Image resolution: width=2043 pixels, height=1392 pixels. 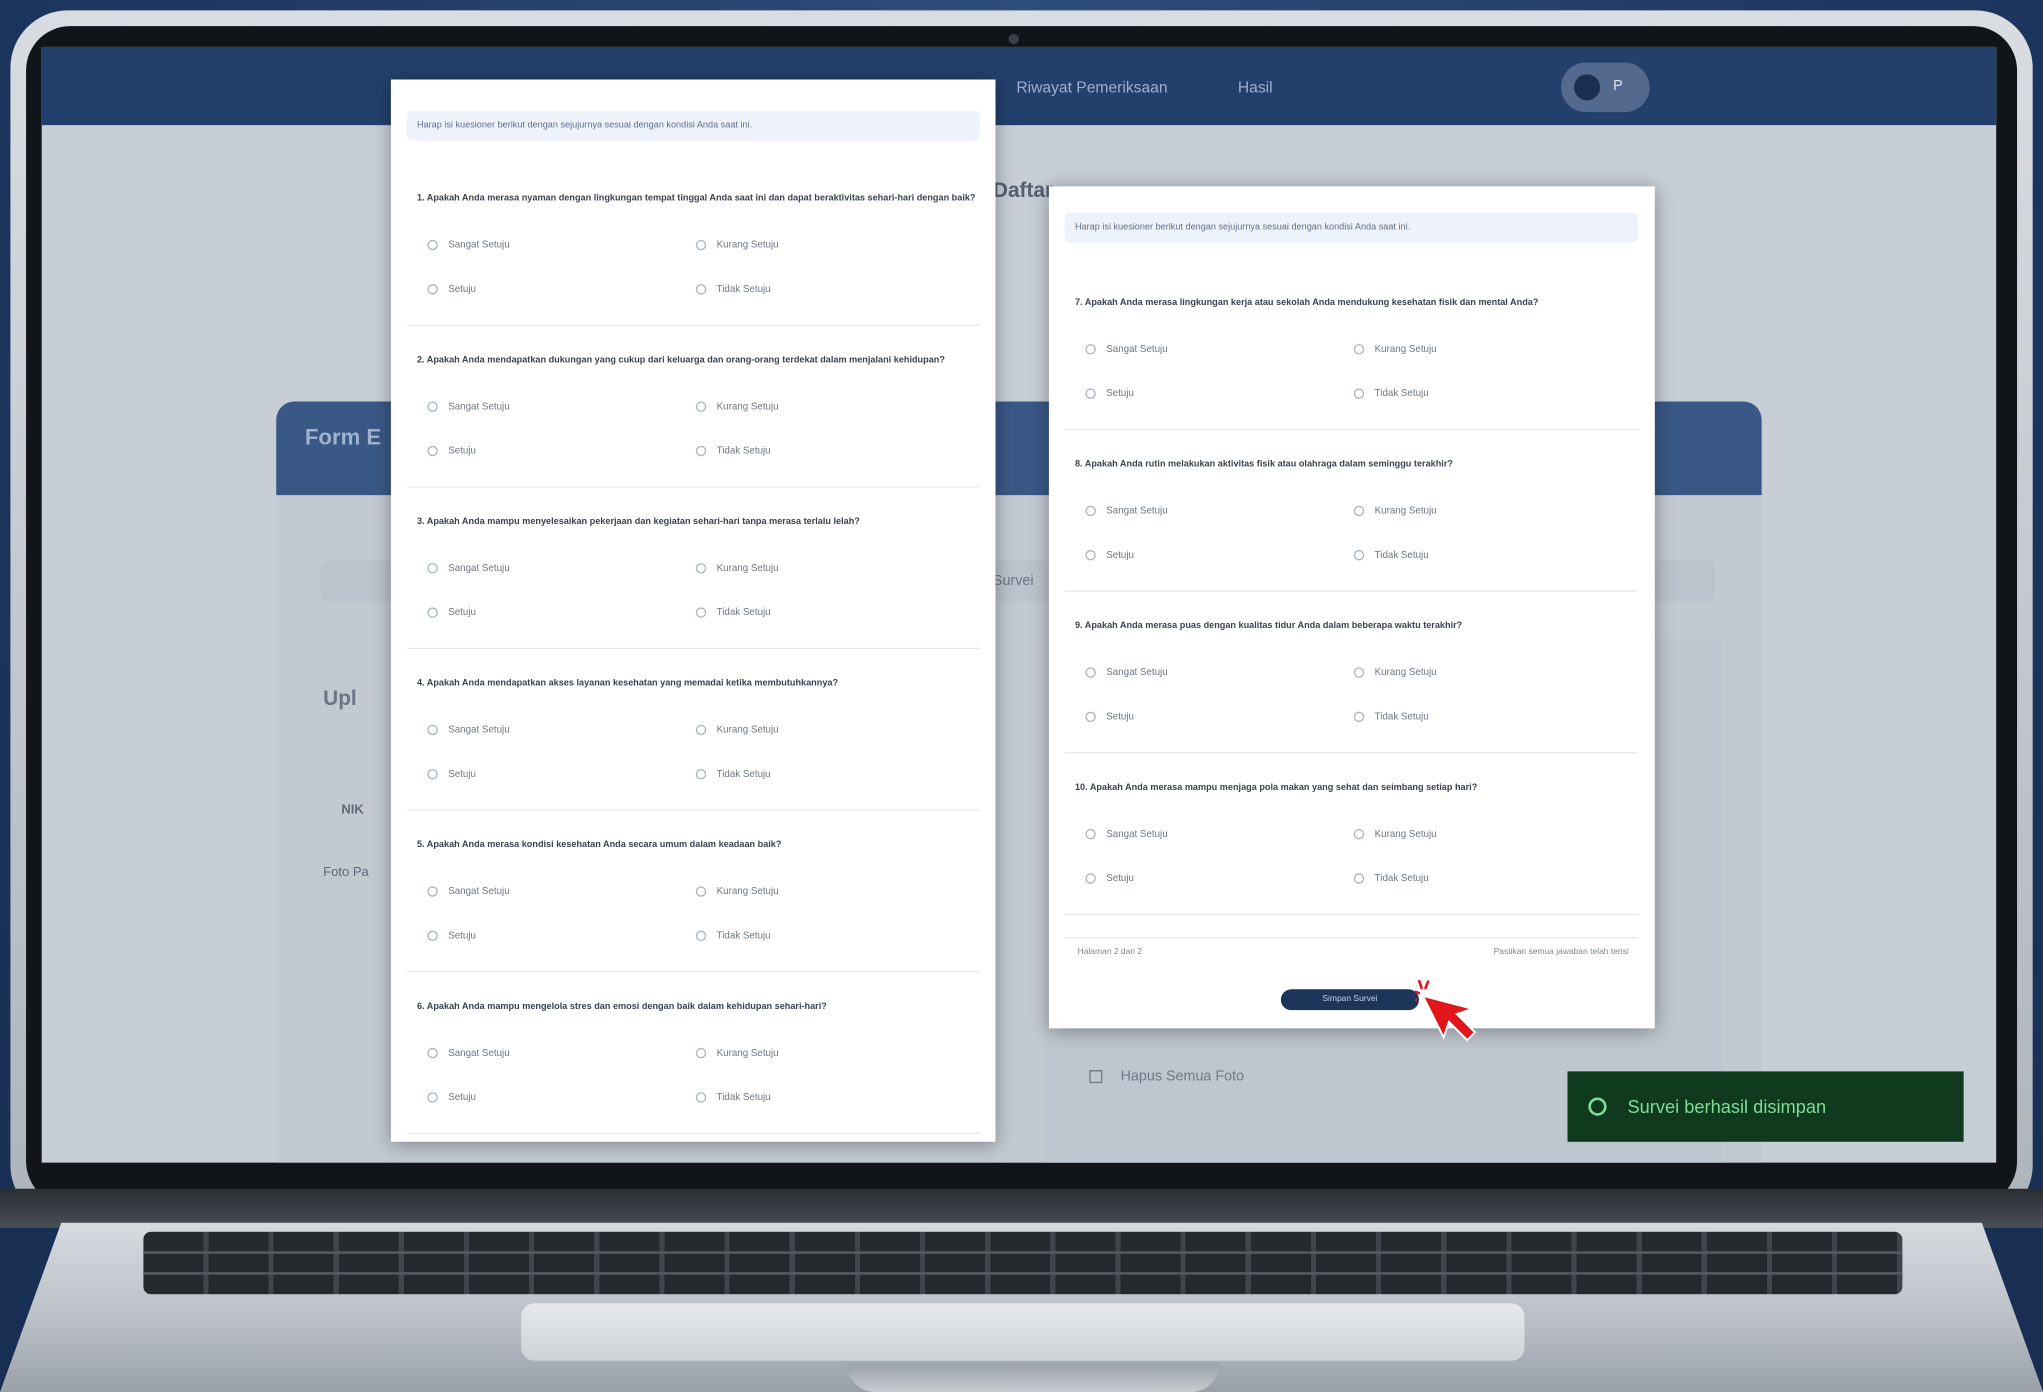 What do you see at coordinates (1349, 1000) in the screenshot?
I see `save-survey-button: Simpan Survei` at bounding box center [1349, 1000].